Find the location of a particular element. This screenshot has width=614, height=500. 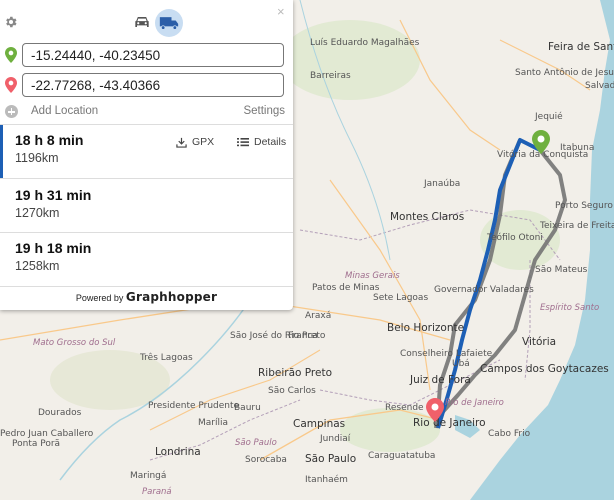

label-porto-seguro: Porto Seguro is located at coordinates (584, 206).